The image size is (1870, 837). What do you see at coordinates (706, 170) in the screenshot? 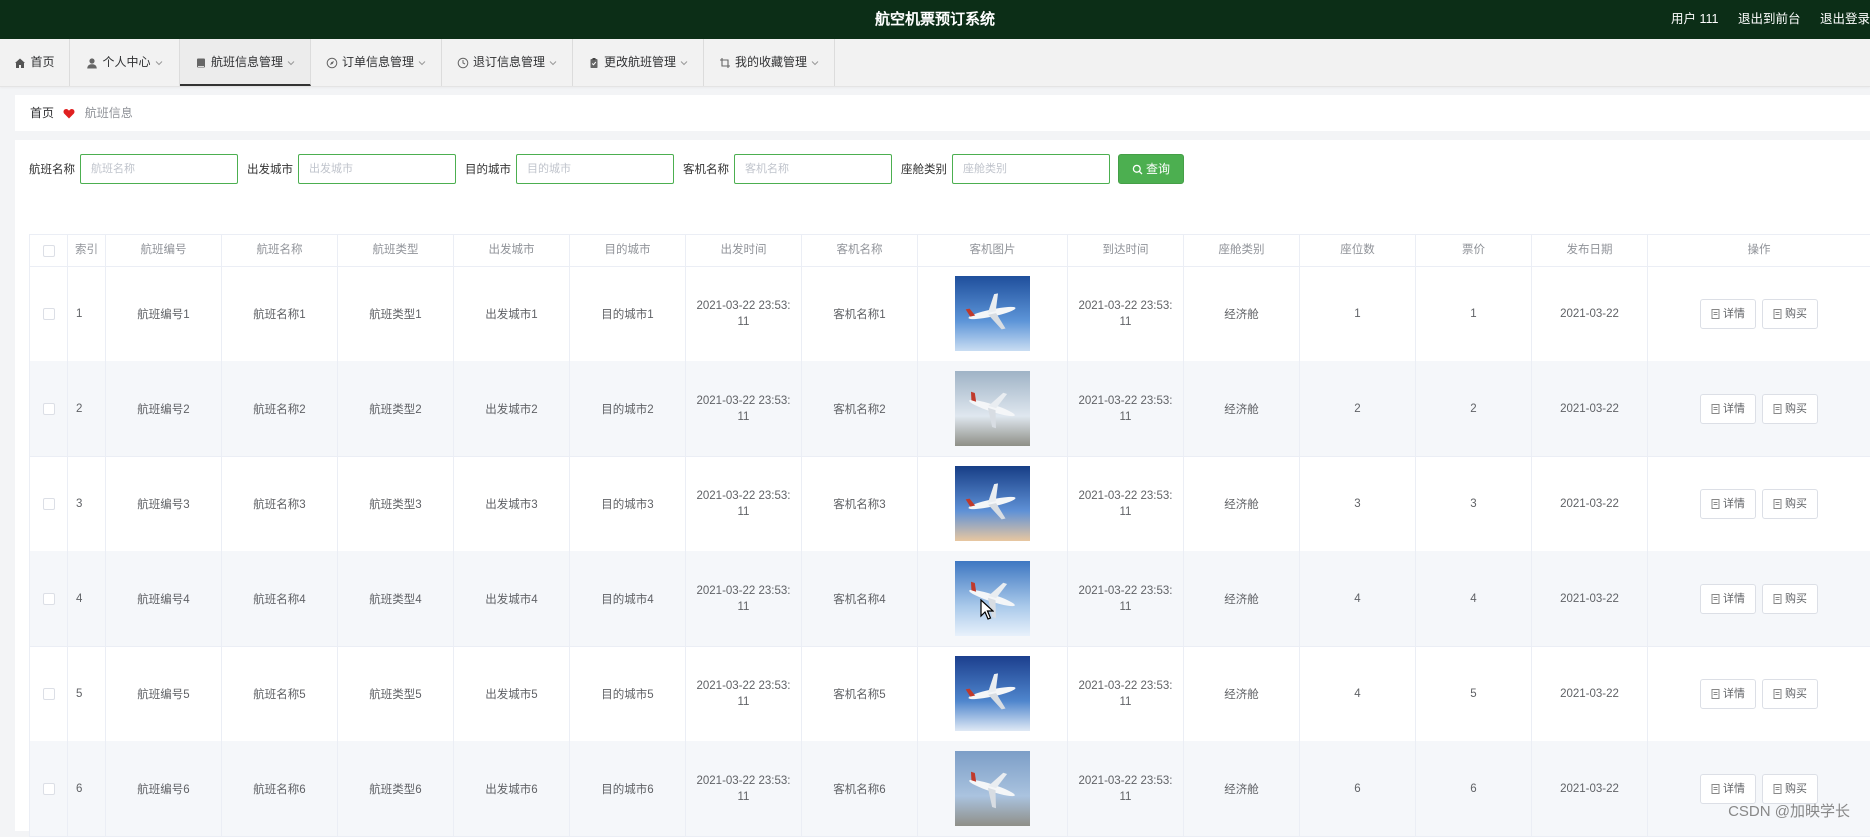
I see `plane-name-label: 客机名称` at bounding box center [706, 170].